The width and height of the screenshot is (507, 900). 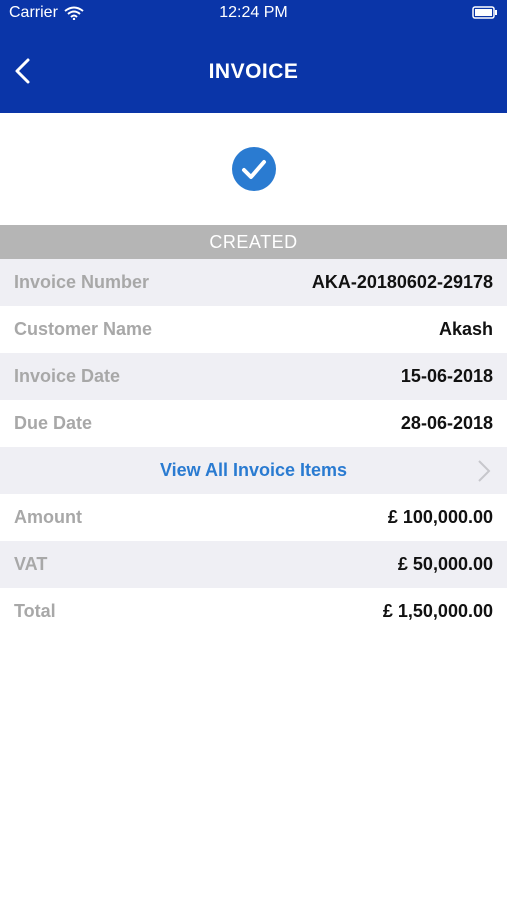 I want to click on field-value: Akash, so click(x=465, y=329).